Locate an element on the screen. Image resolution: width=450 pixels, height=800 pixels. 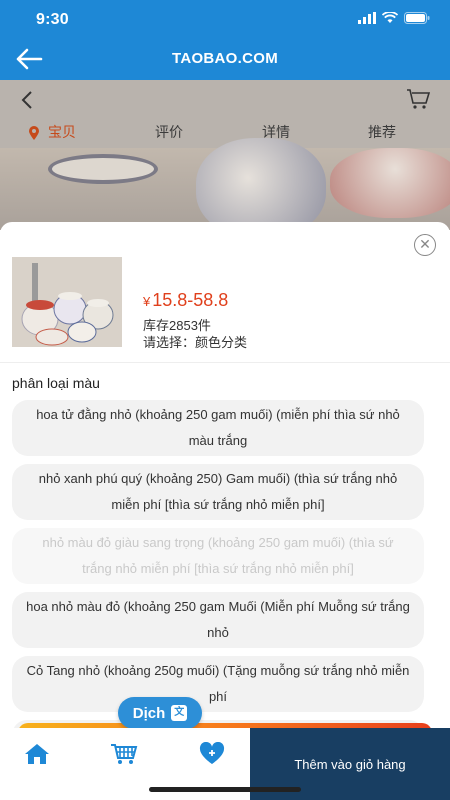
close-icon: ✕ is located at coordinates (425, 245).